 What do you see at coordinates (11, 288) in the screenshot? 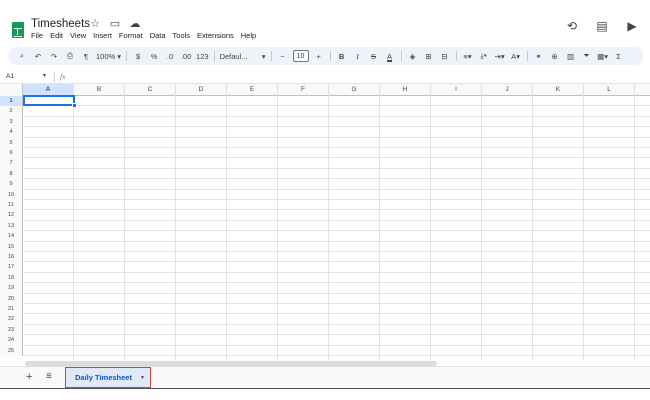
I see `row-header-19: 19` at bounding box center [11, 288].